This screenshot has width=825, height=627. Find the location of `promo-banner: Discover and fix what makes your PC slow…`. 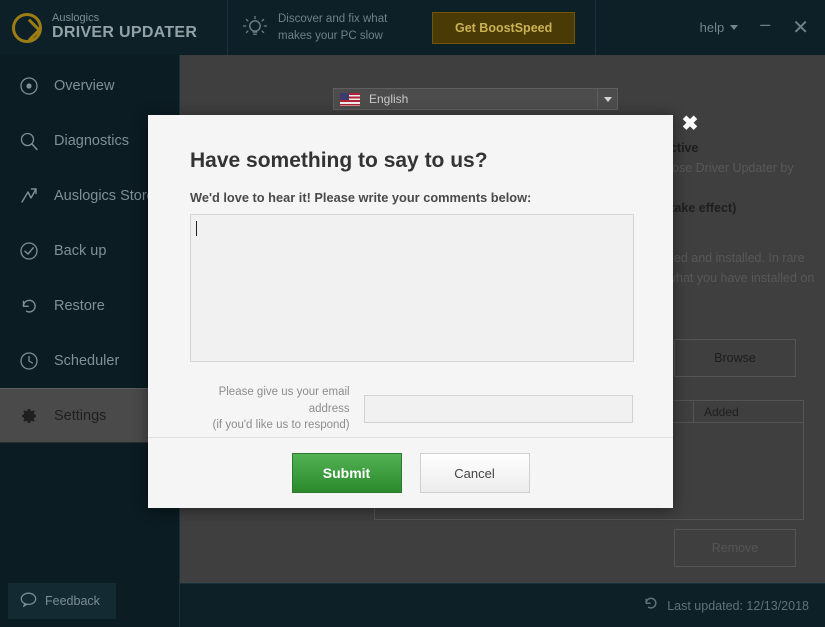

promo-banner: Discover and fix what makes your PC slow… is located at coordinates (412, 27).